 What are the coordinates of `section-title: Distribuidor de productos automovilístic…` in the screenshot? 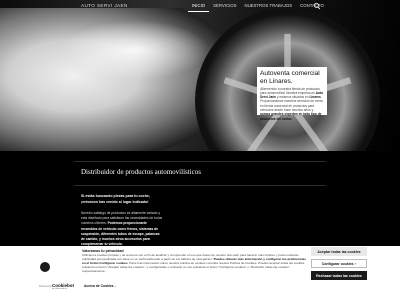 It's located at (141, 172).